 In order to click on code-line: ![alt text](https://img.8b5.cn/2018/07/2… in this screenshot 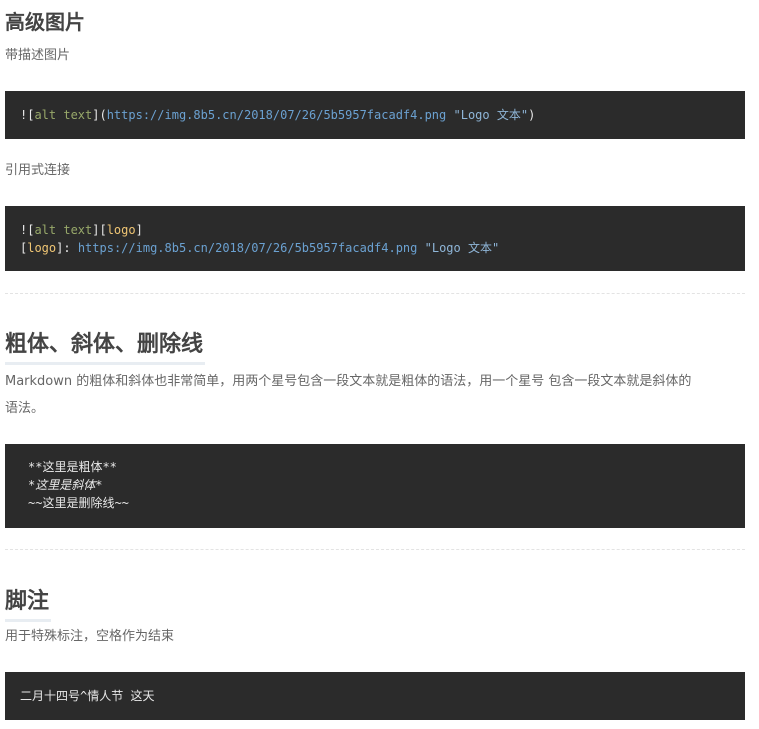, I will do `click(278, 115)`.